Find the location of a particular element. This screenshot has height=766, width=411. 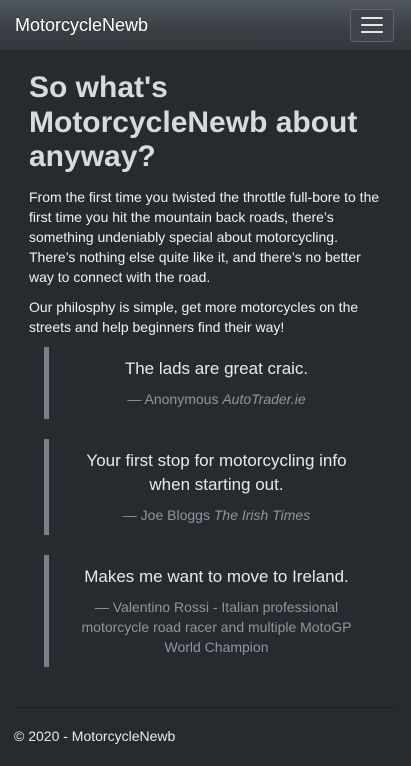

copyright-text: © 2020 - MotorcycleNewb is located at coordinates (95, 735).